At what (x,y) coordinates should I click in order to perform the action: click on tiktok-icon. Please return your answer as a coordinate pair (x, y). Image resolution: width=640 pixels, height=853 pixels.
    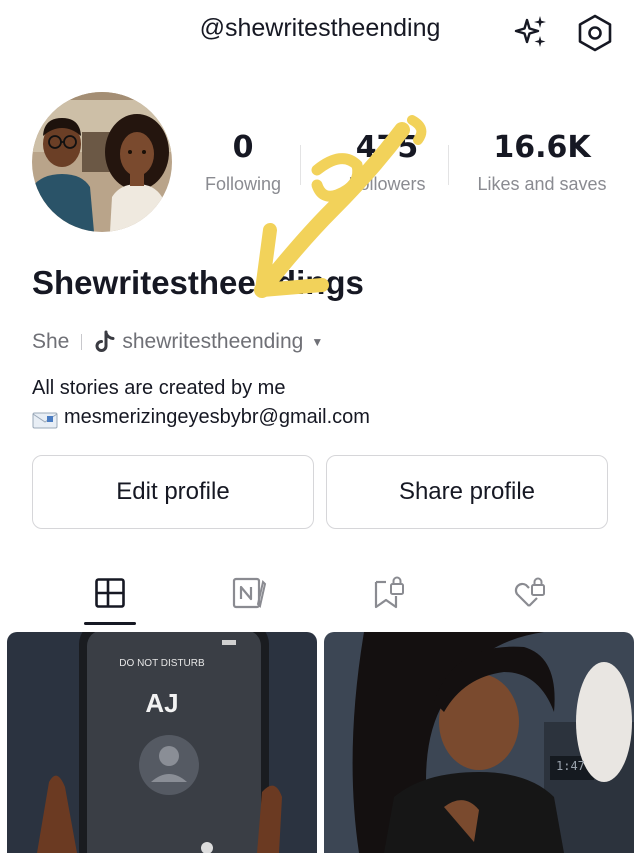
    Looking at the image, I should click on (105, 342).